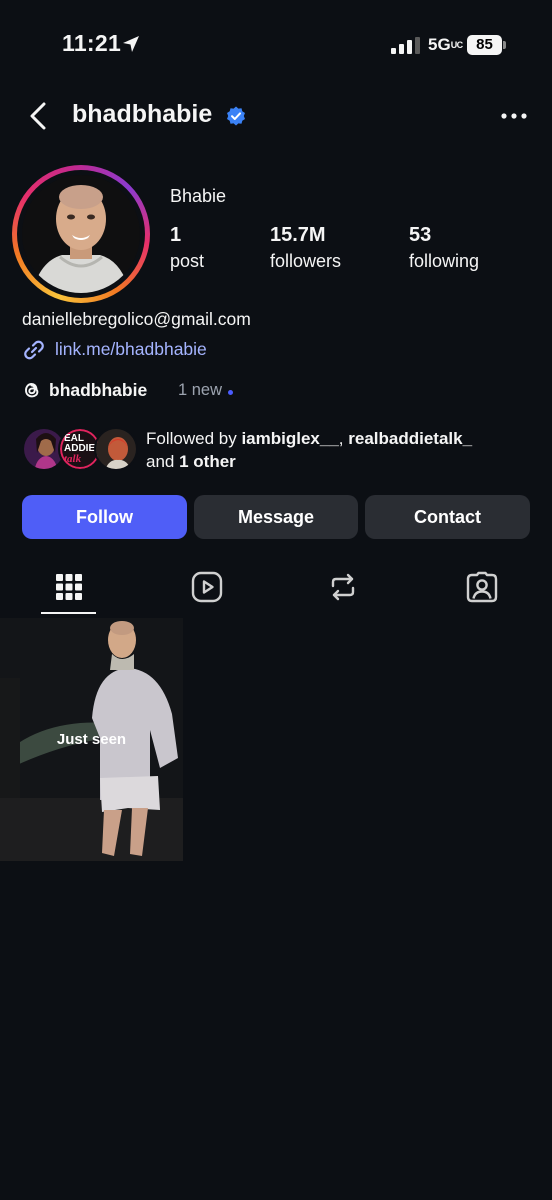  Describe the element at coordinates (276, 116) in the screenshot. I see `profile-header: bhadbhabie` at that location.